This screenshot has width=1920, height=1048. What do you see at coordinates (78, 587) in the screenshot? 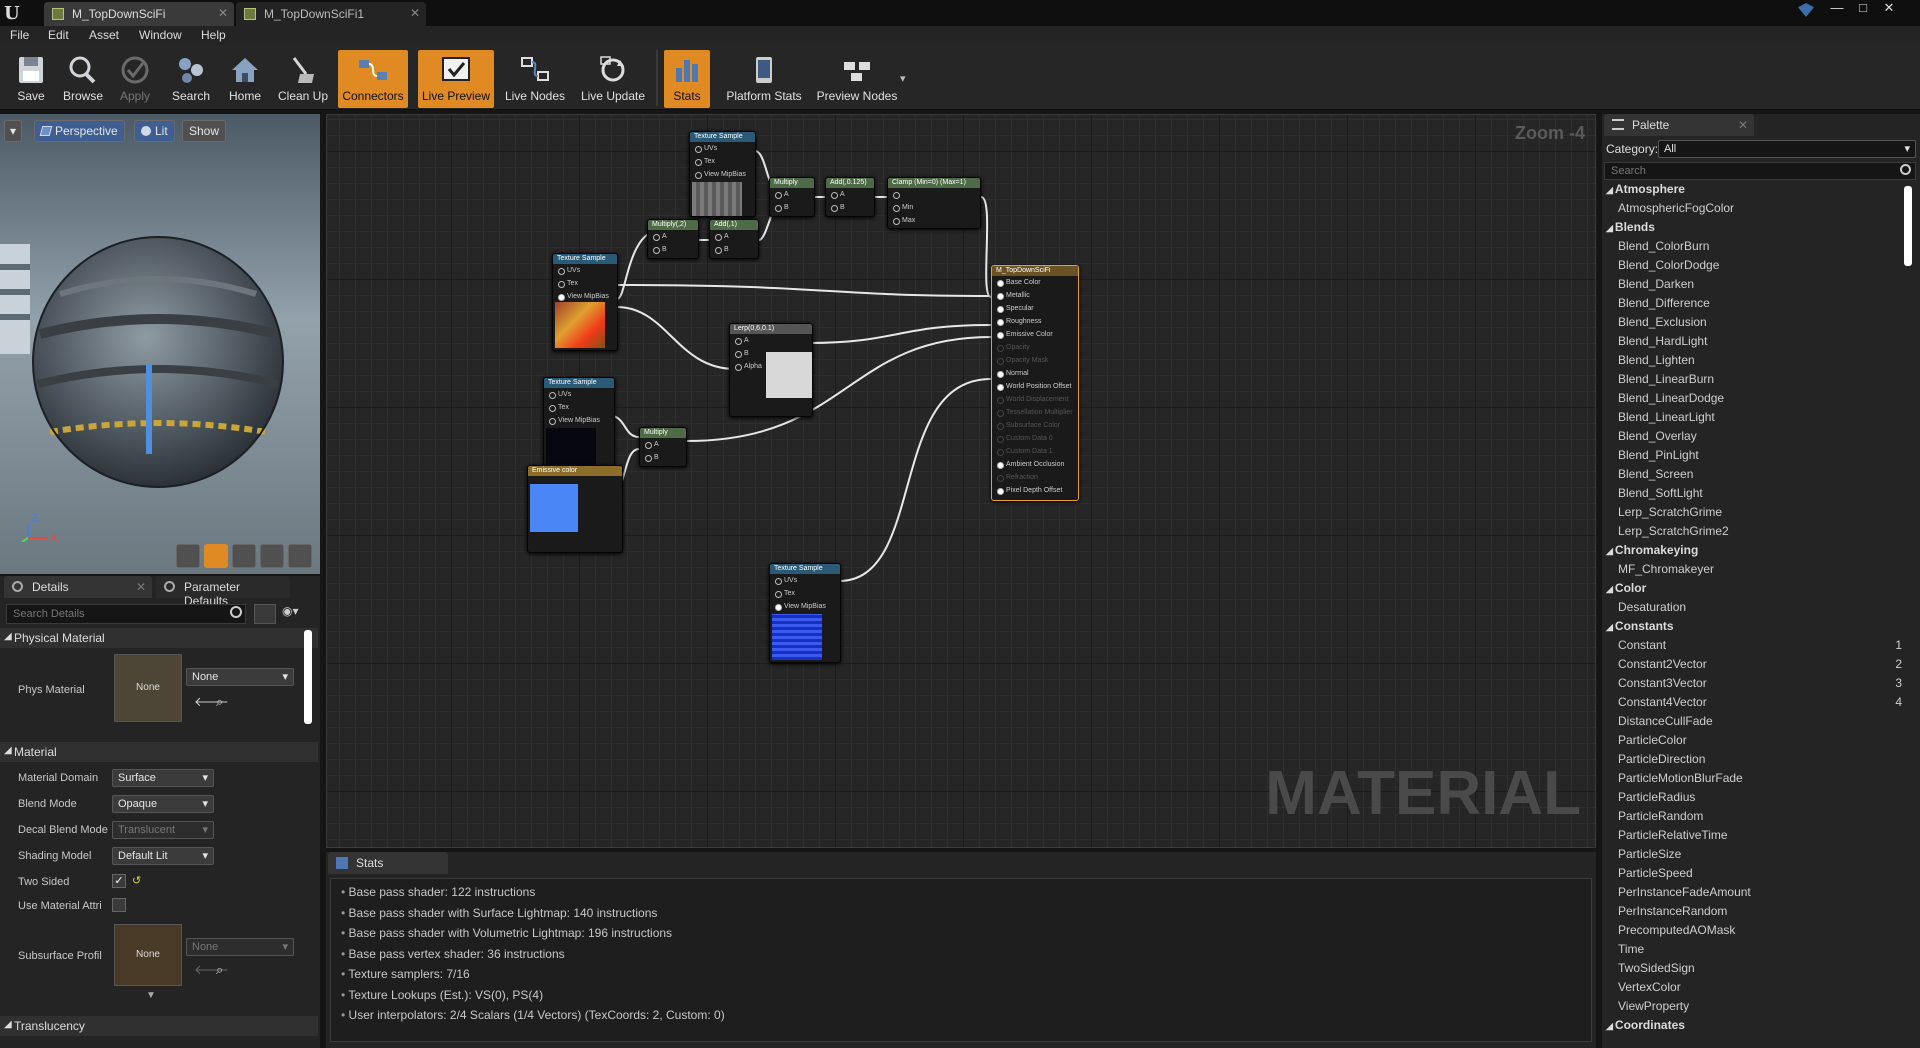
I see `tab-details: Details ✕` at bounding box center [78, 587].